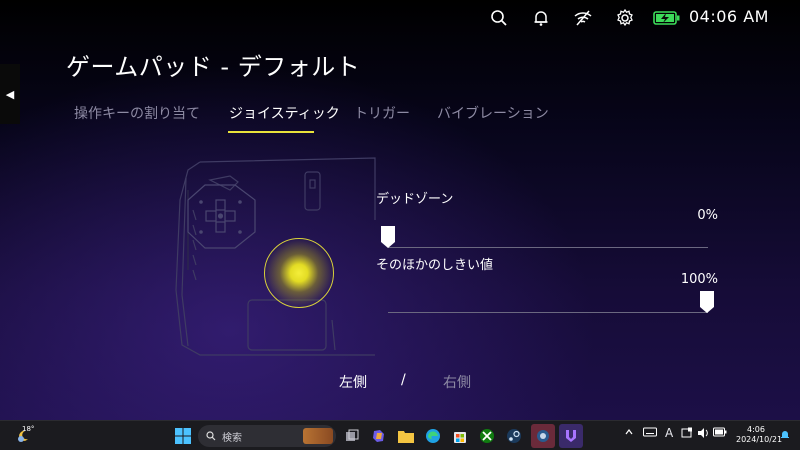  I want to click on taskbar-clock: 4:06 2024/10/21, so click(759, 435).